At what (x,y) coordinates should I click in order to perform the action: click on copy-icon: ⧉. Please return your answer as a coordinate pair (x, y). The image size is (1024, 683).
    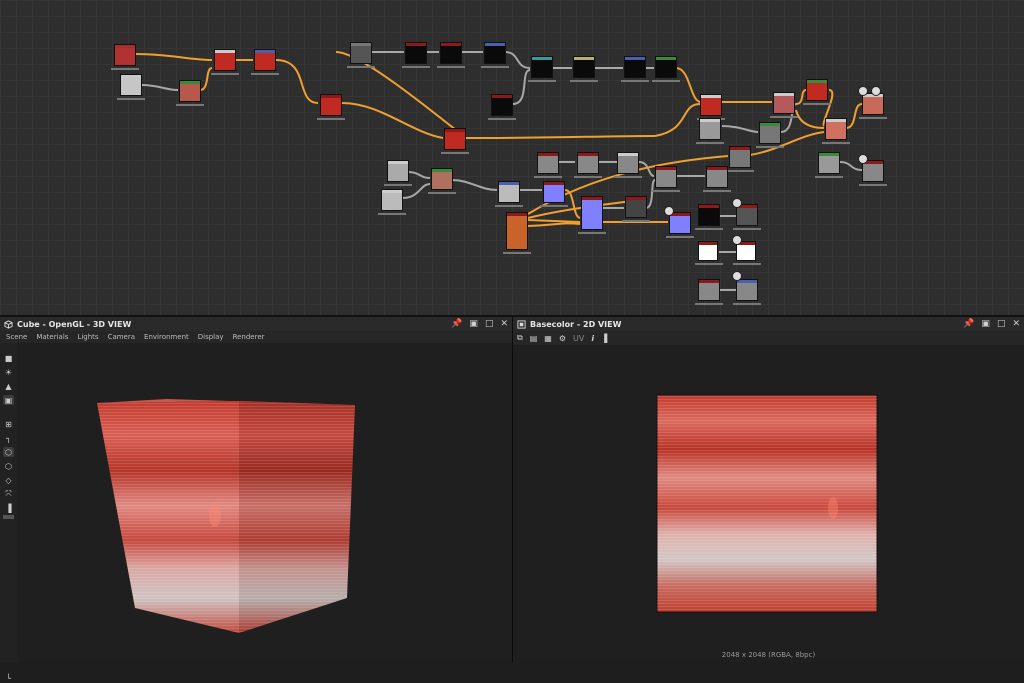
    Looking at the image, I should click on (520, 338).